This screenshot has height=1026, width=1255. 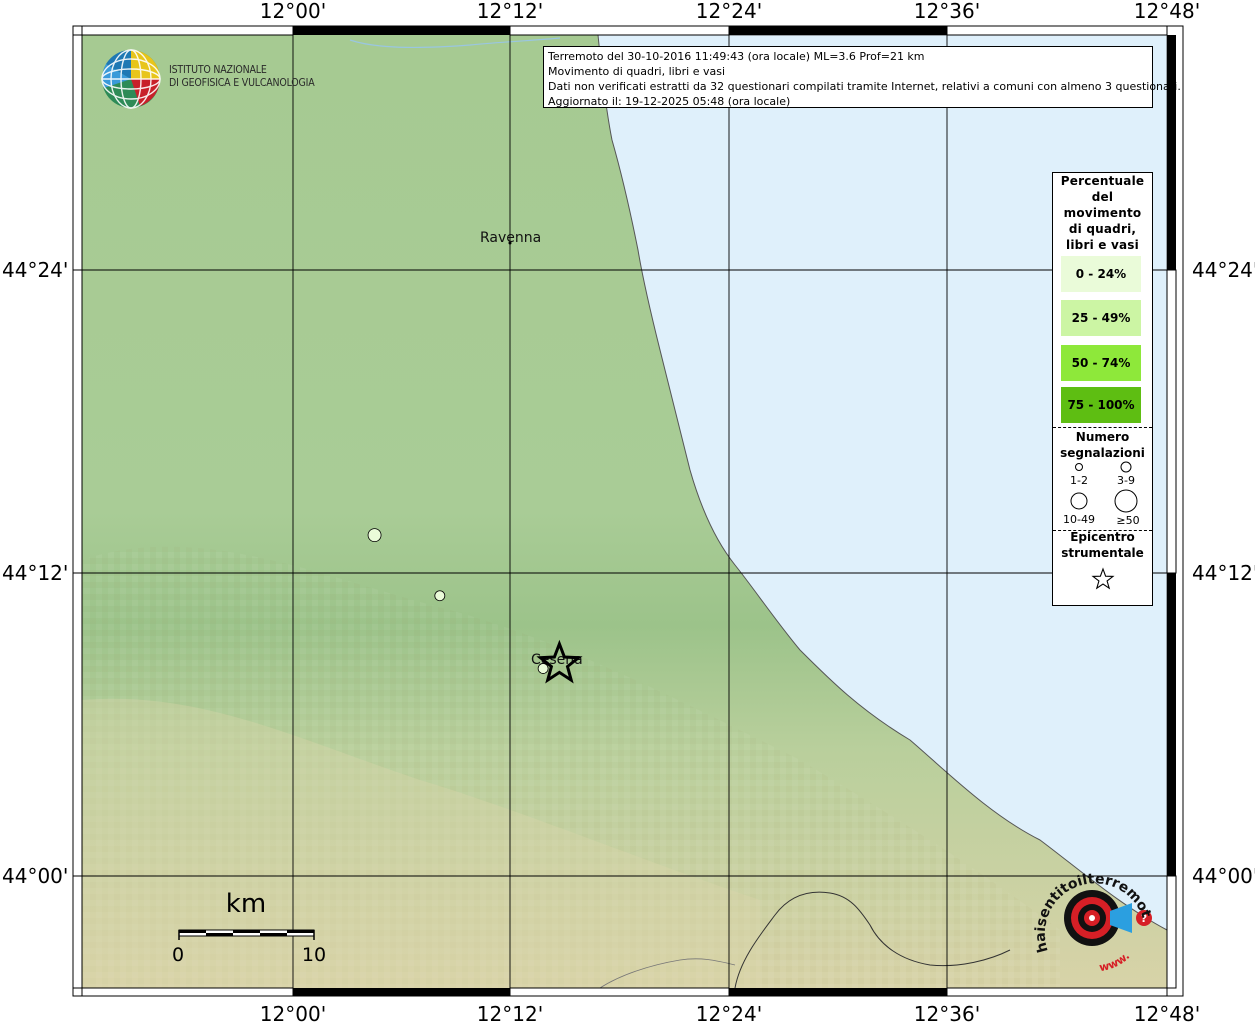 What do you see at coordinates (1103, 578) in the screenshot?
I see `legend-epicenter-star-icon` at bounding box center [1103, 578].